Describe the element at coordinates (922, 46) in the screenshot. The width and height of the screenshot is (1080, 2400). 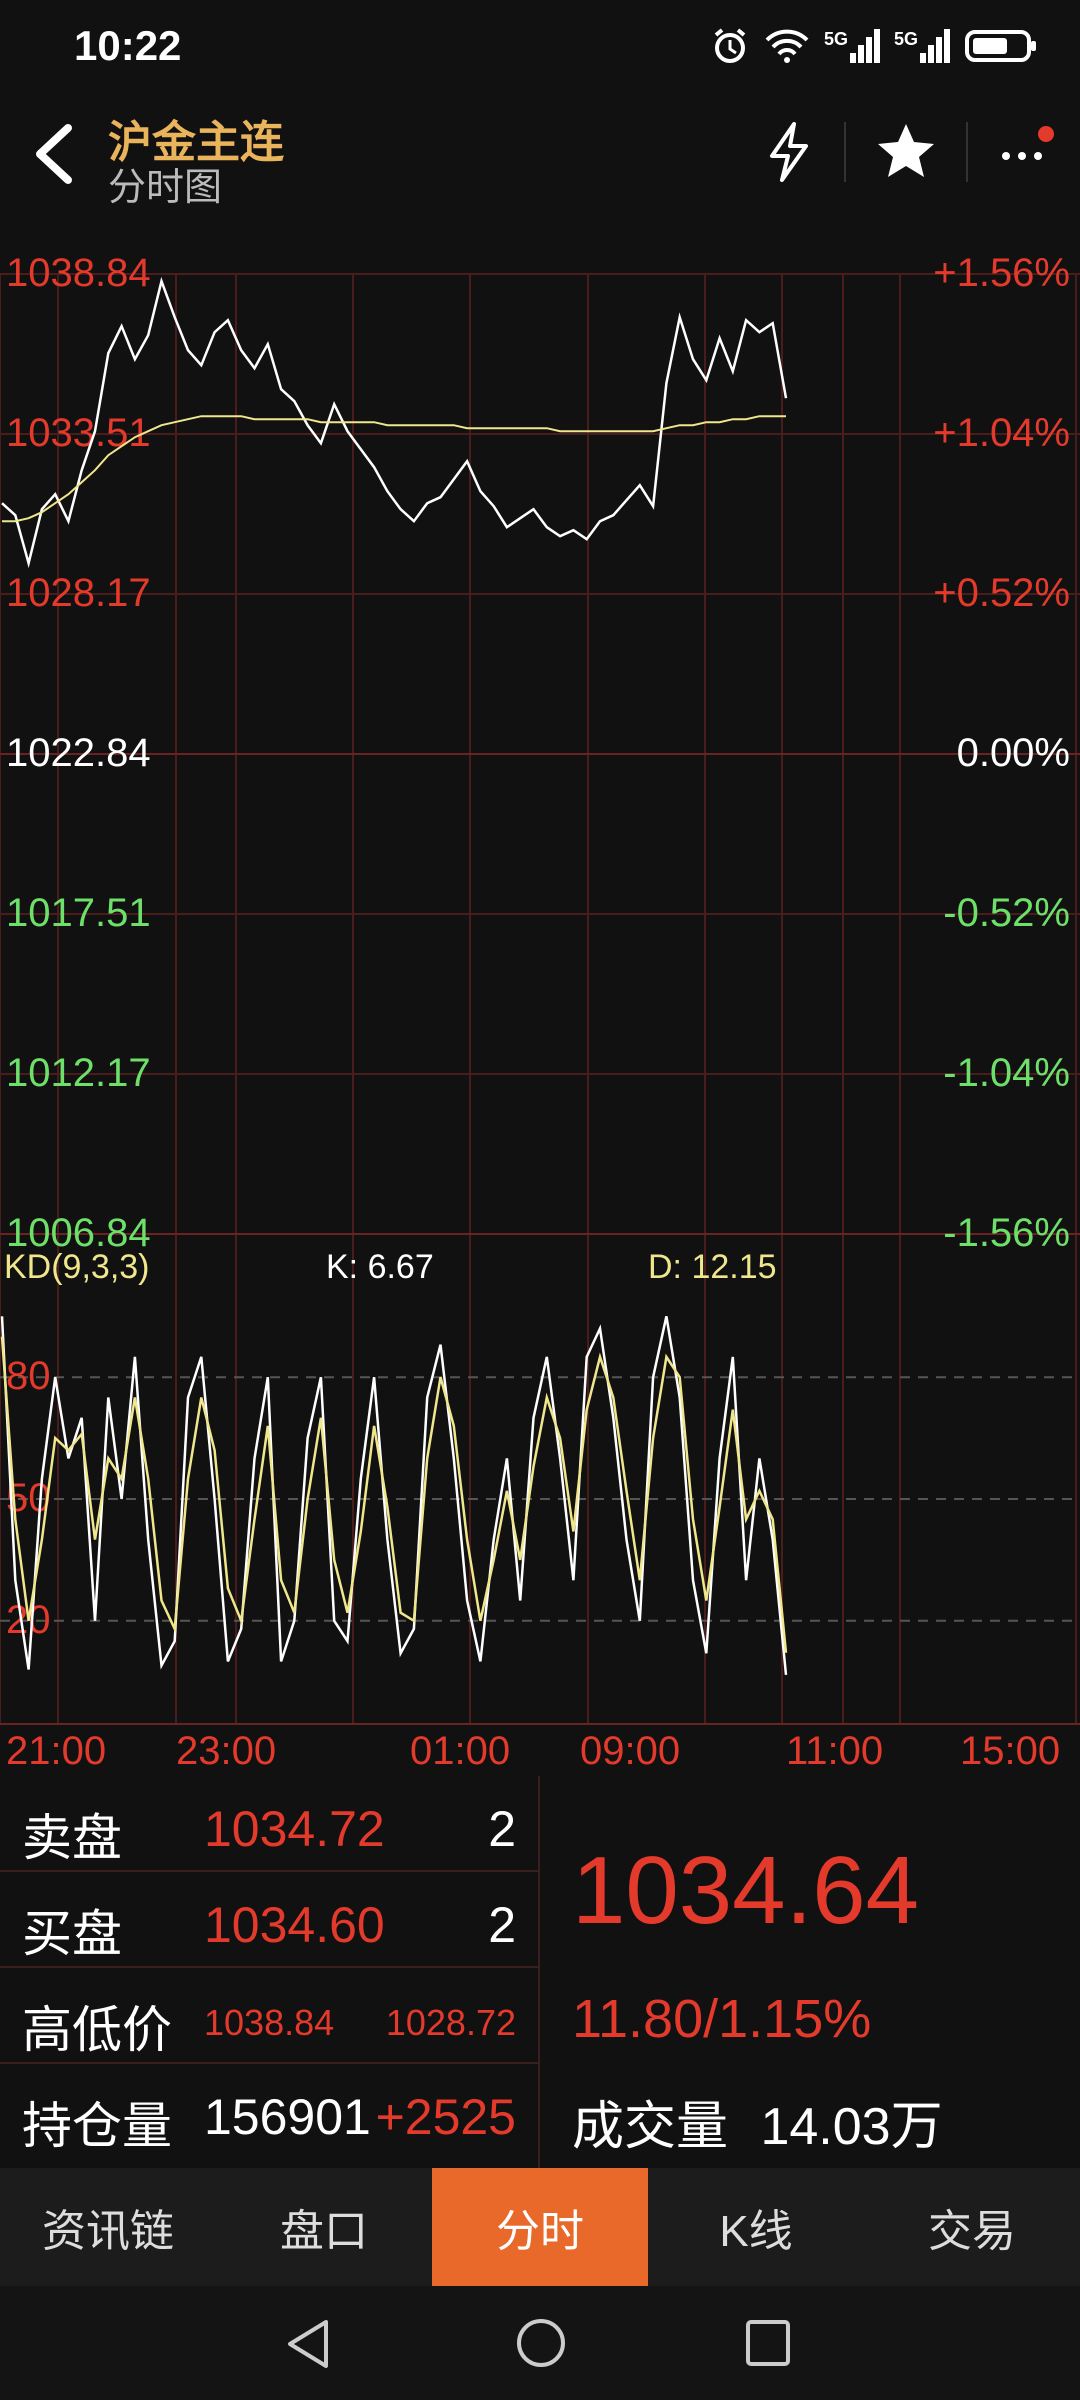
I see `signal-icon-2: 5G` at that location.